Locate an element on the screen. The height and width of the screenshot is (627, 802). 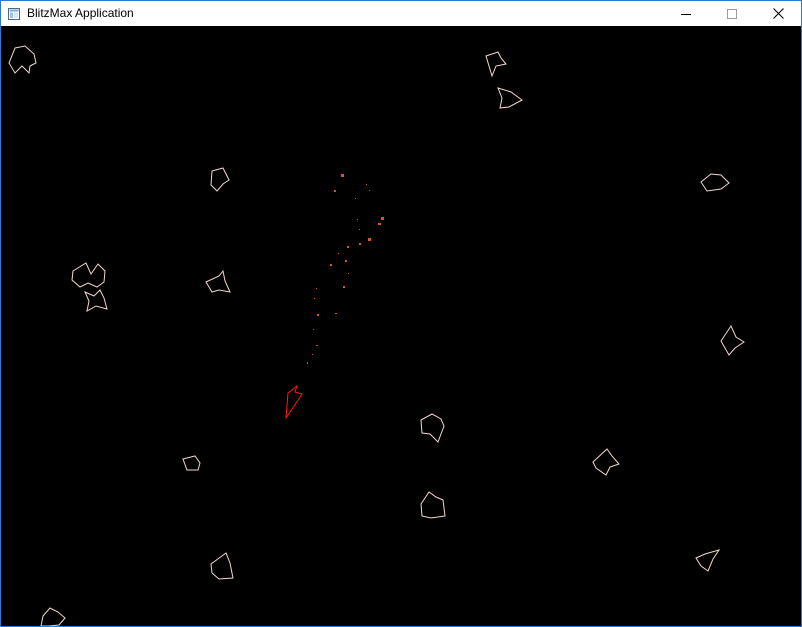
minimize-button is located at coordinates (686, 13).